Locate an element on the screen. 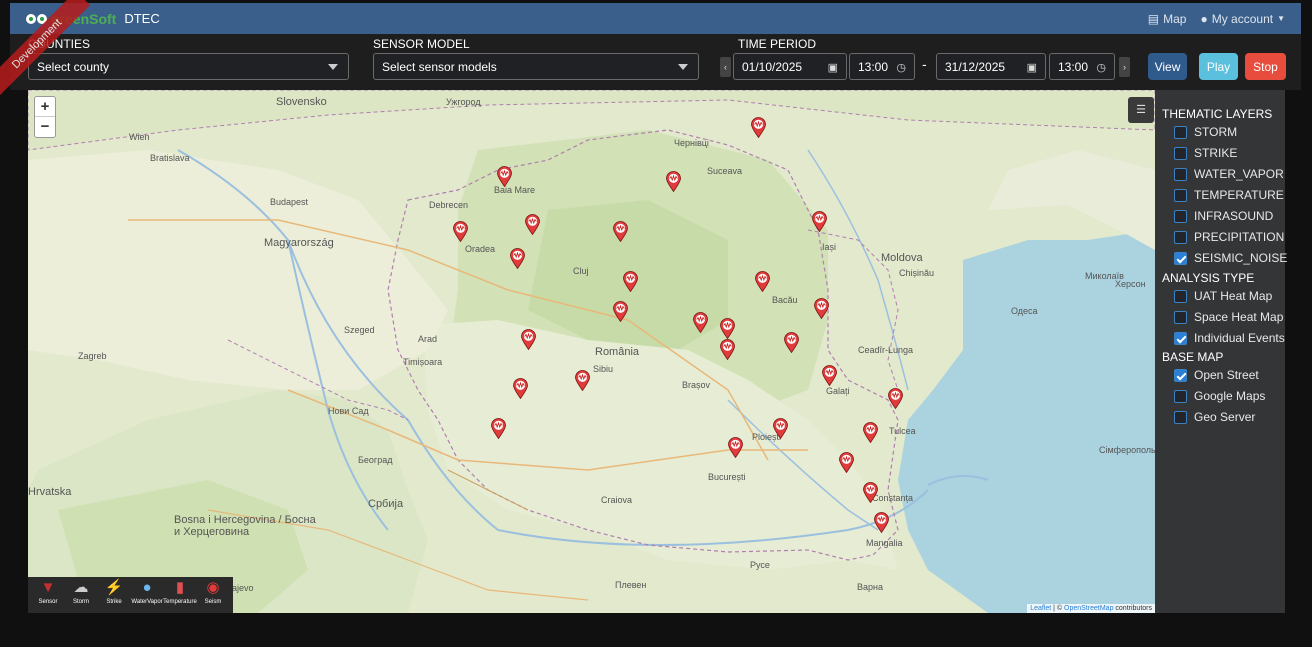 The height and width of the screenshot is (647, 1312). end-date-input: 31/12/2025 ▣ is located at coordinates (991, 66).